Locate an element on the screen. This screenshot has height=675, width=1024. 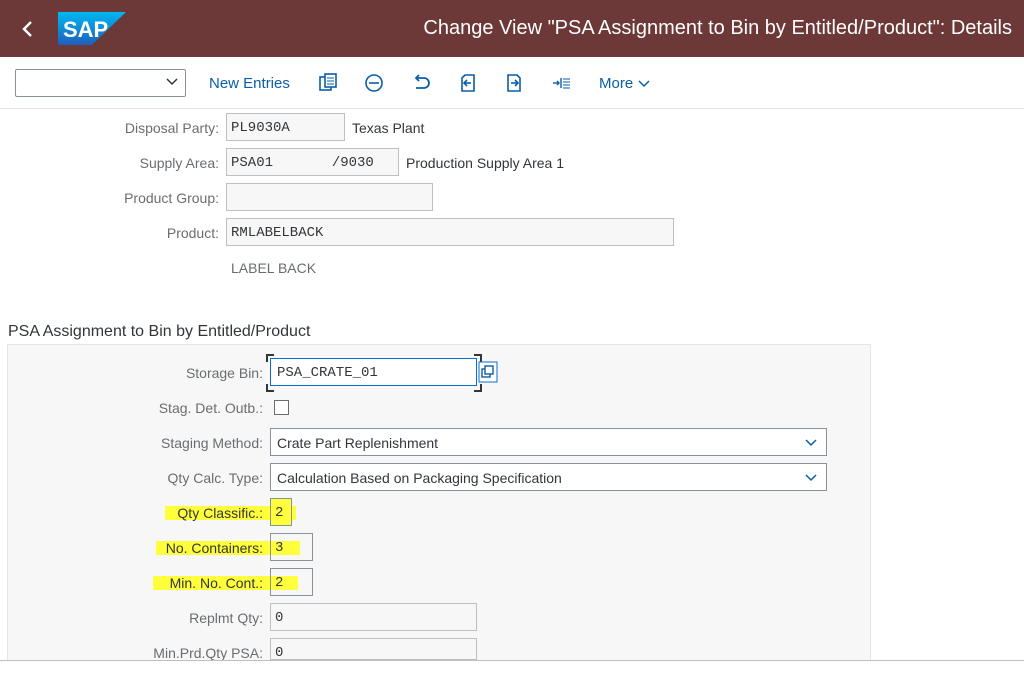
product-label: Product: is located at coordinates (192, 233).